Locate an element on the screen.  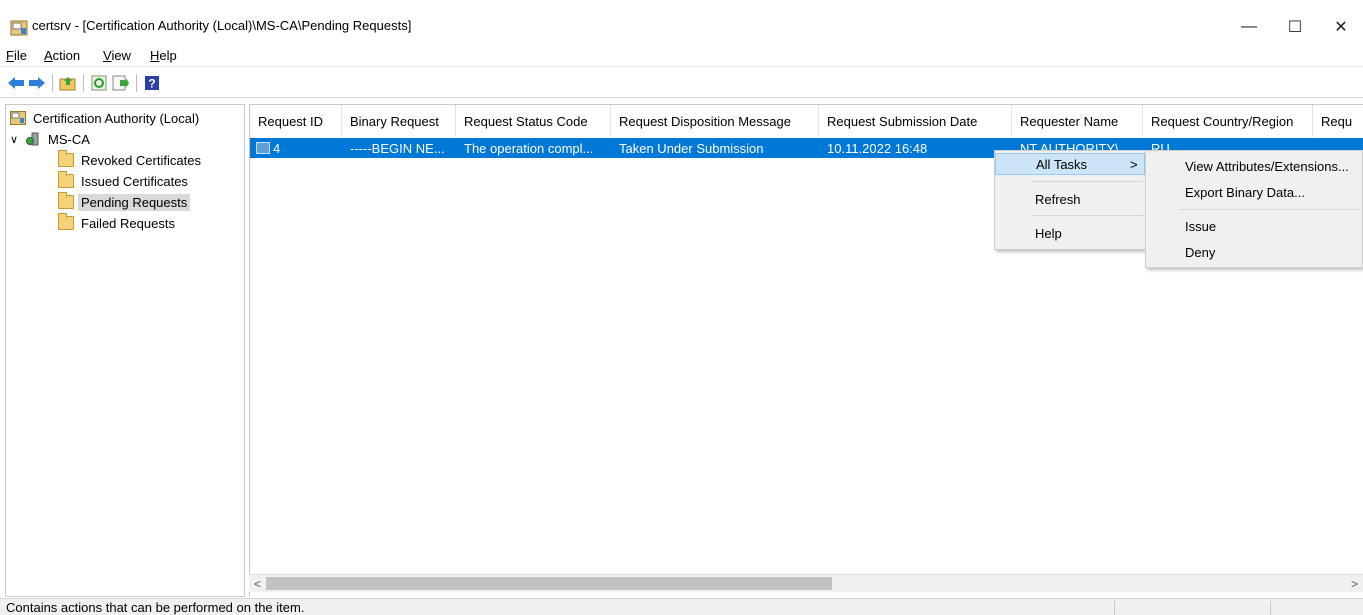
tree-root-certification-authority: Certification Authority (Local) is located at coordinates (104, 118).